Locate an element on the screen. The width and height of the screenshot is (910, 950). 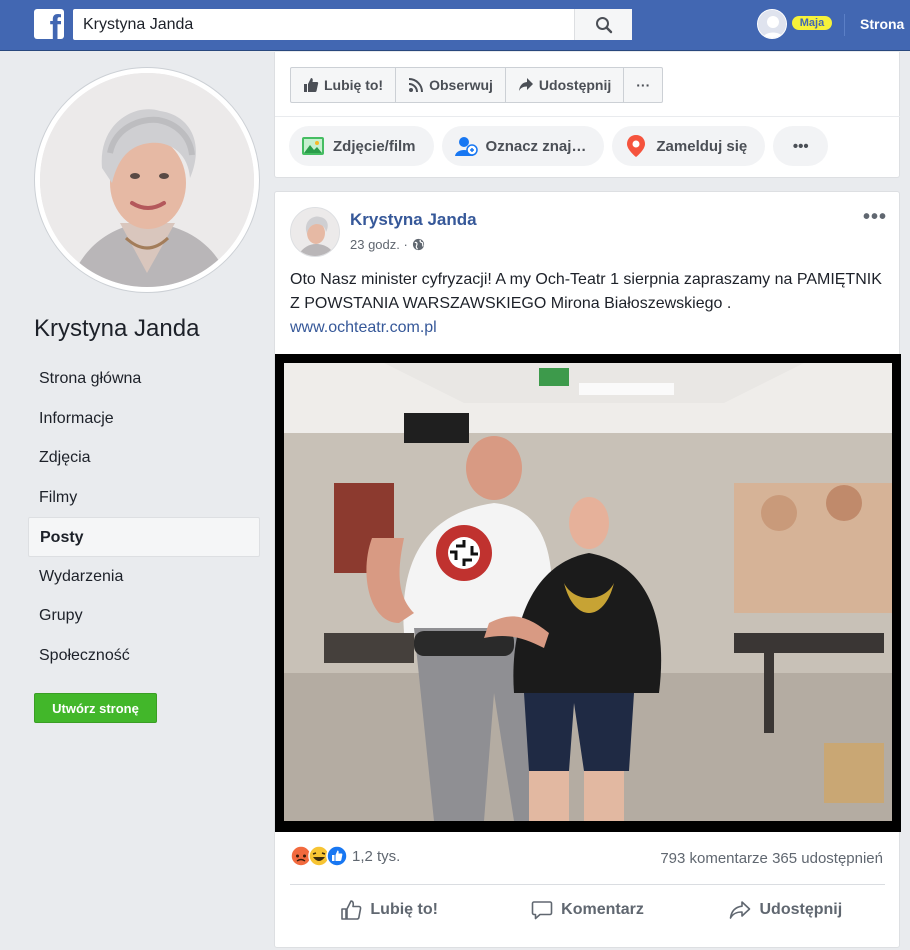
search-button is located at coordinates (603, 24).